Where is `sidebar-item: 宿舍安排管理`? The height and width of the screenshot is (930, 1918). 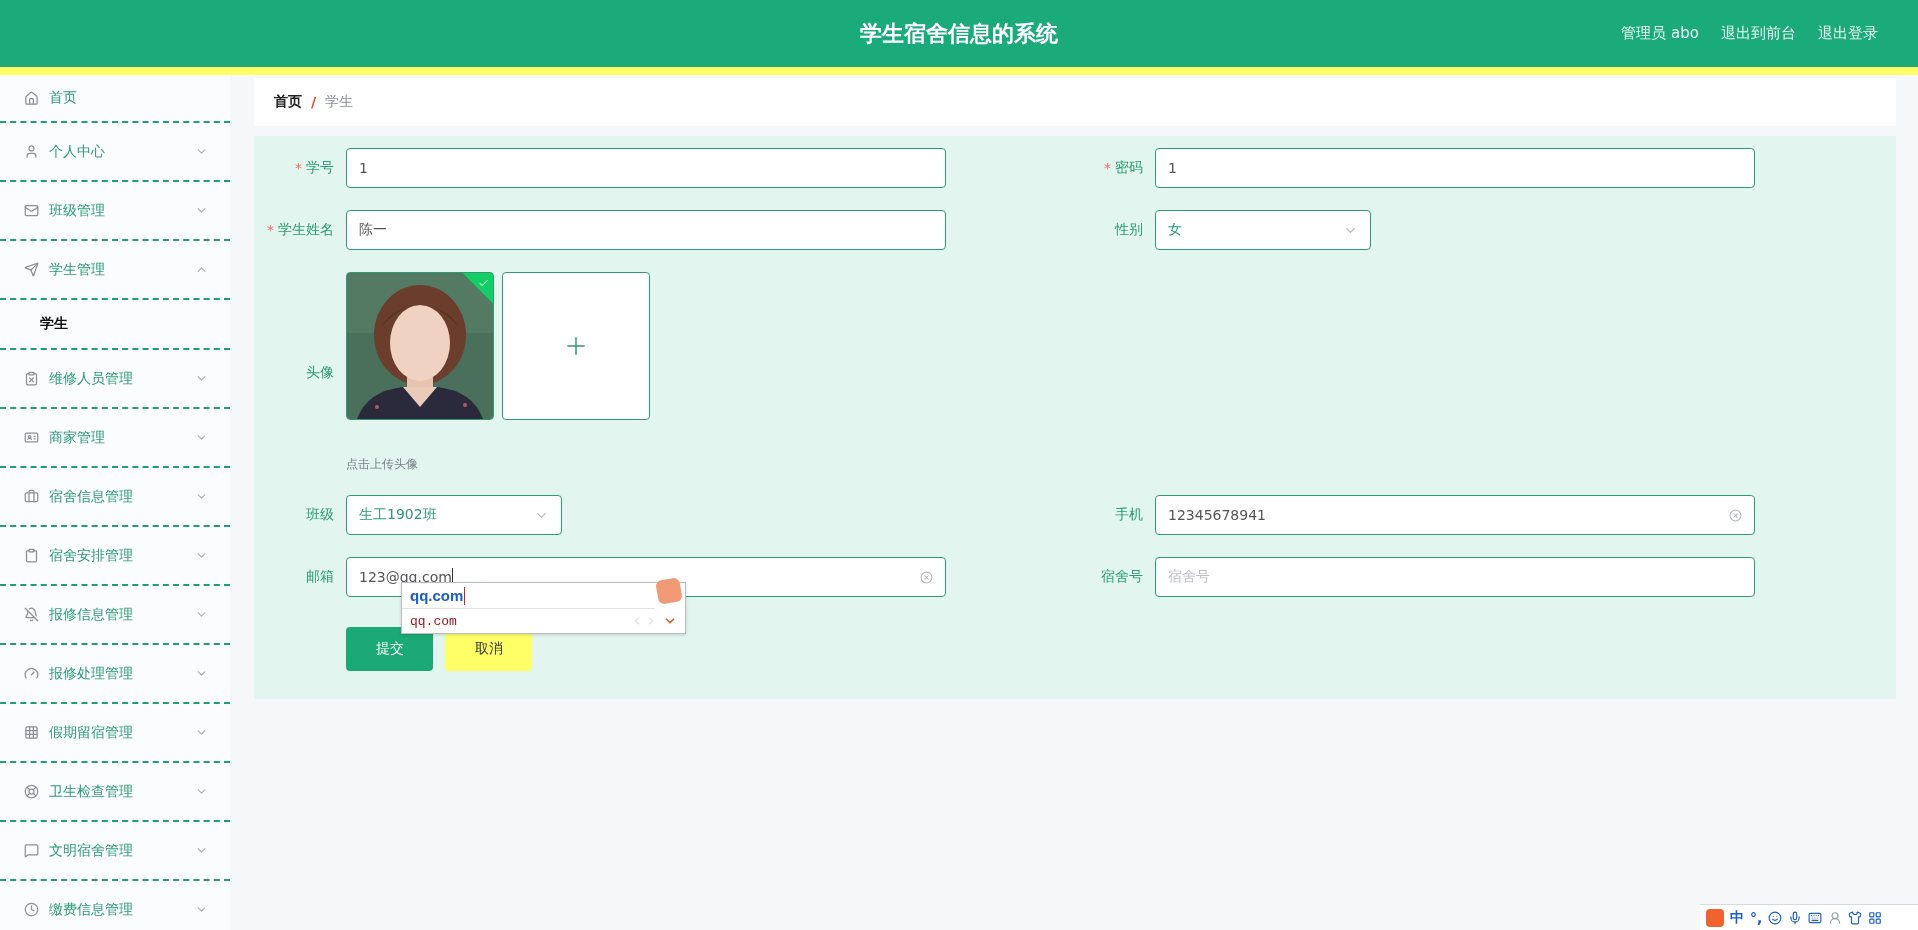
sidebar-item: 宿舍安排管理 is located at coordinates (115, 556).